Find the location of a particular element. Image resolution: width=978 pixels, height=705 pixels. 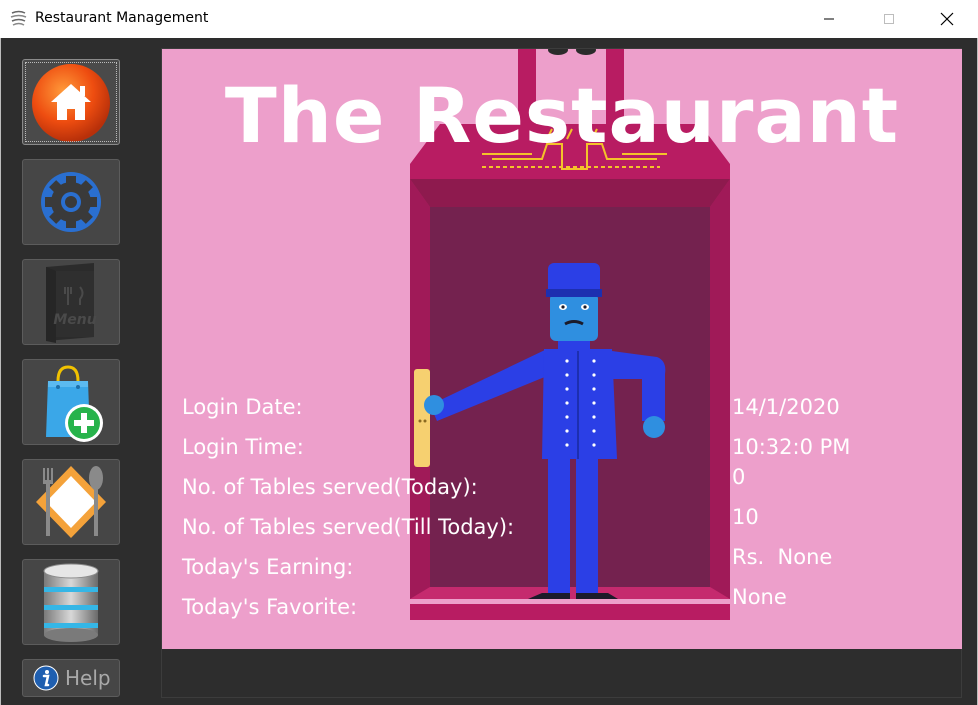

menu-card-icon: Menu is located at coordinates (71, 303).